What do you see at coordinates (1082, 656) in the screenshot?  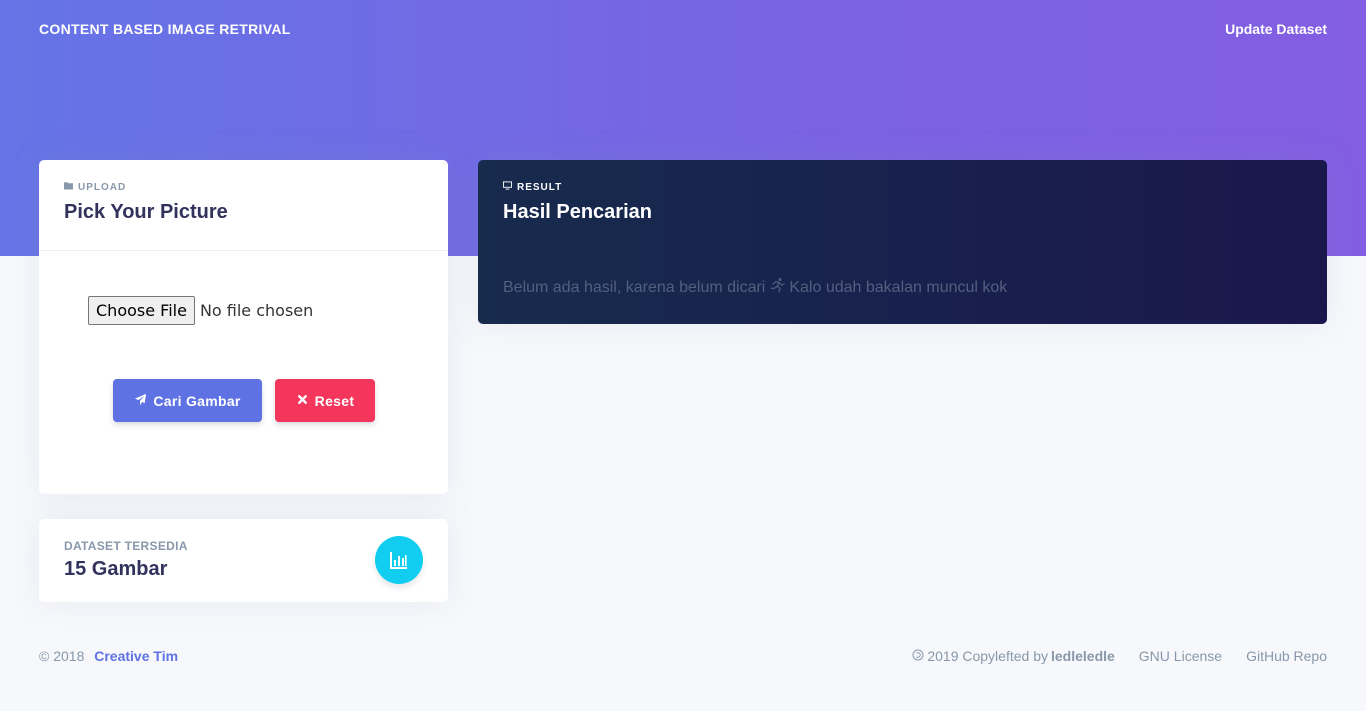 I see `copyleft-author: ledleledle` at bounding box center [1082, 656].